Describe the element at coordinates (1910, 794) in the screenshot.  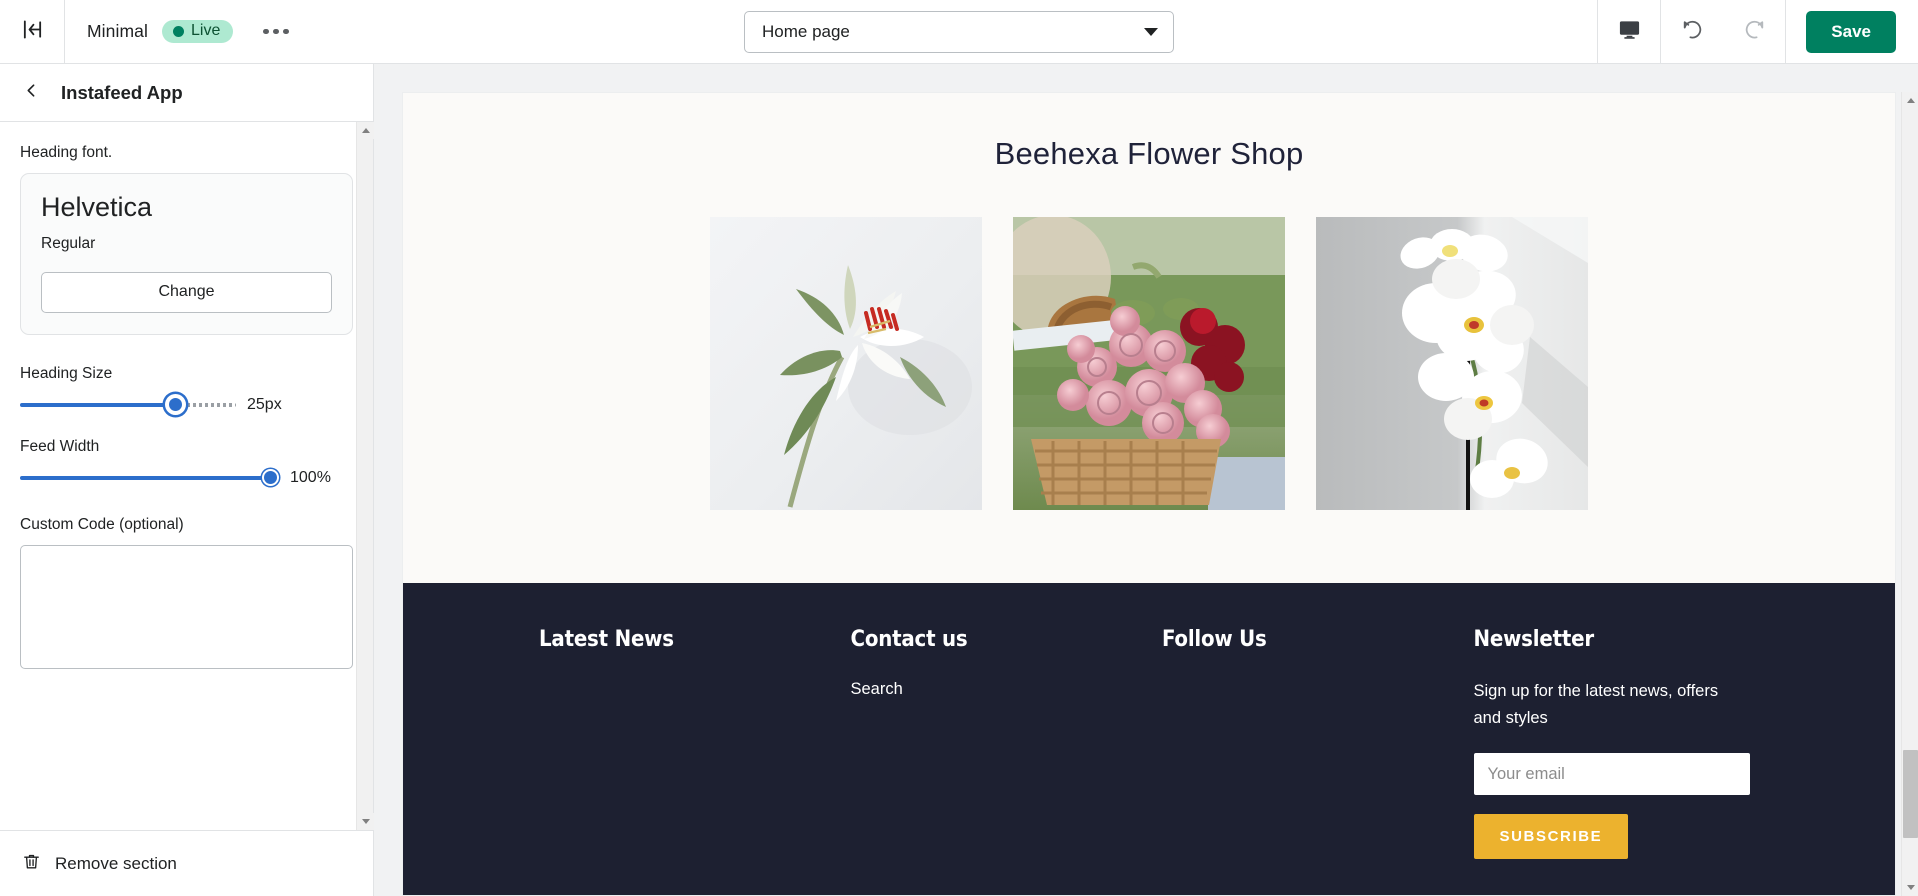
I see `preview-scrollbar-thumb` at that location.